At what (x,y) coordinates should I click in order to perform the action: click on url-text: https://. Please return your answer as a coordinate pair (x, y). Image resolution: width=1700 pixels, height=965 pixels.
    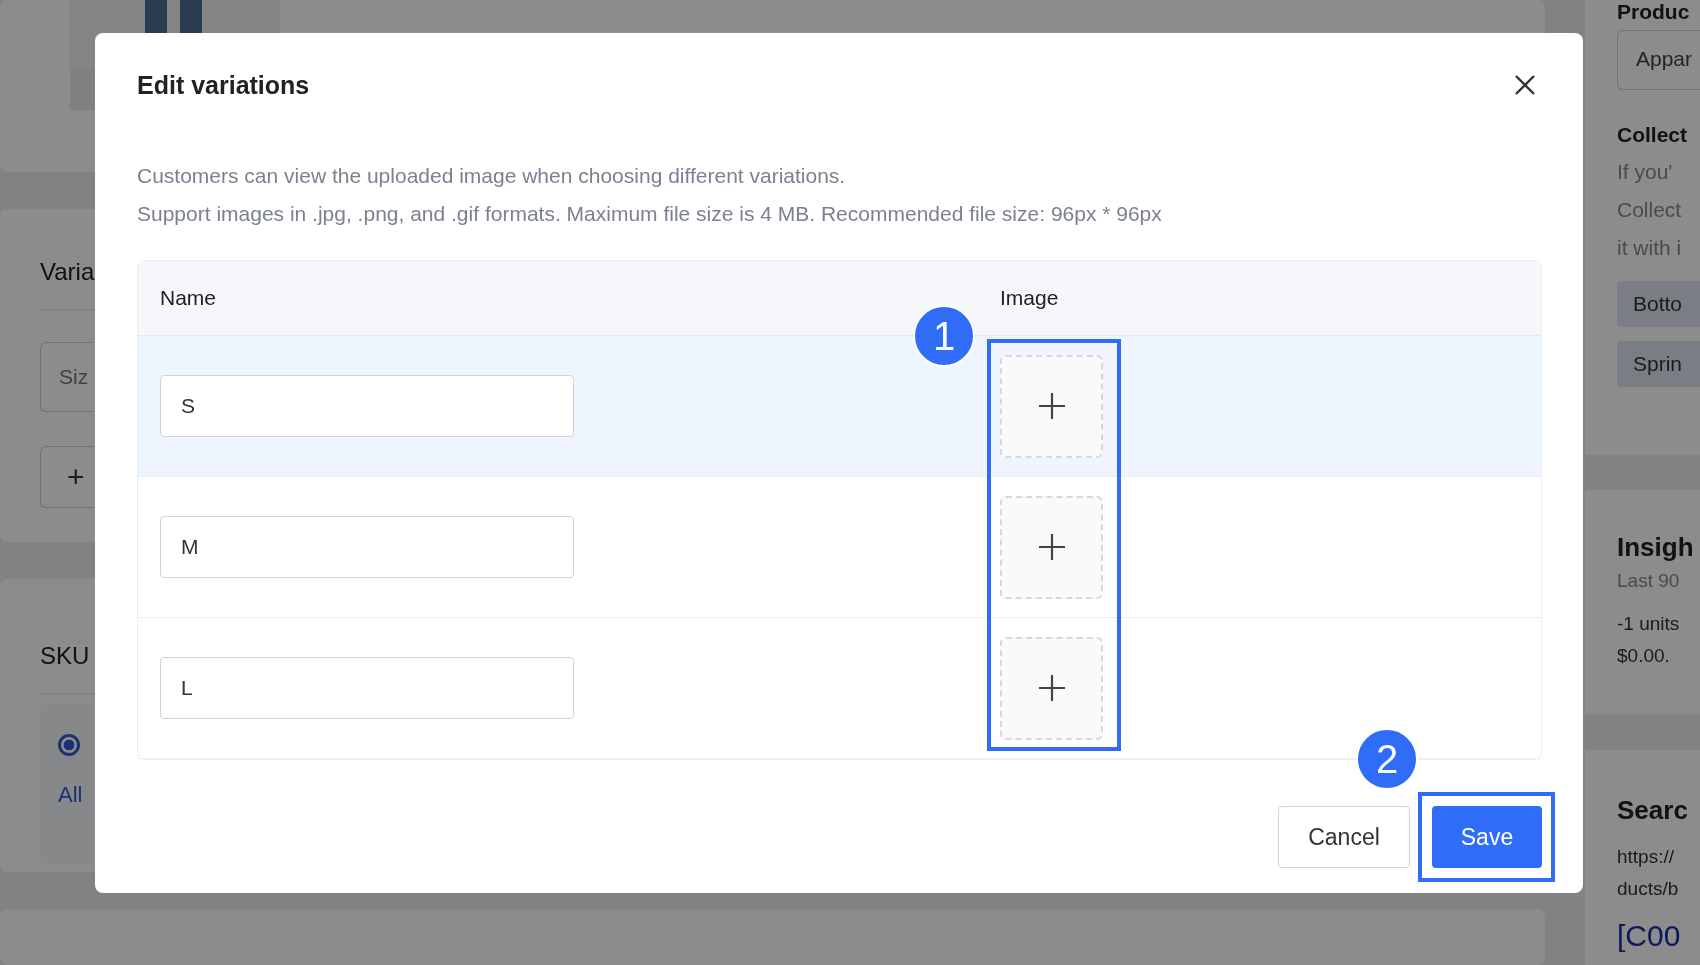
    Looking at the image, I should click on (1646, 857).